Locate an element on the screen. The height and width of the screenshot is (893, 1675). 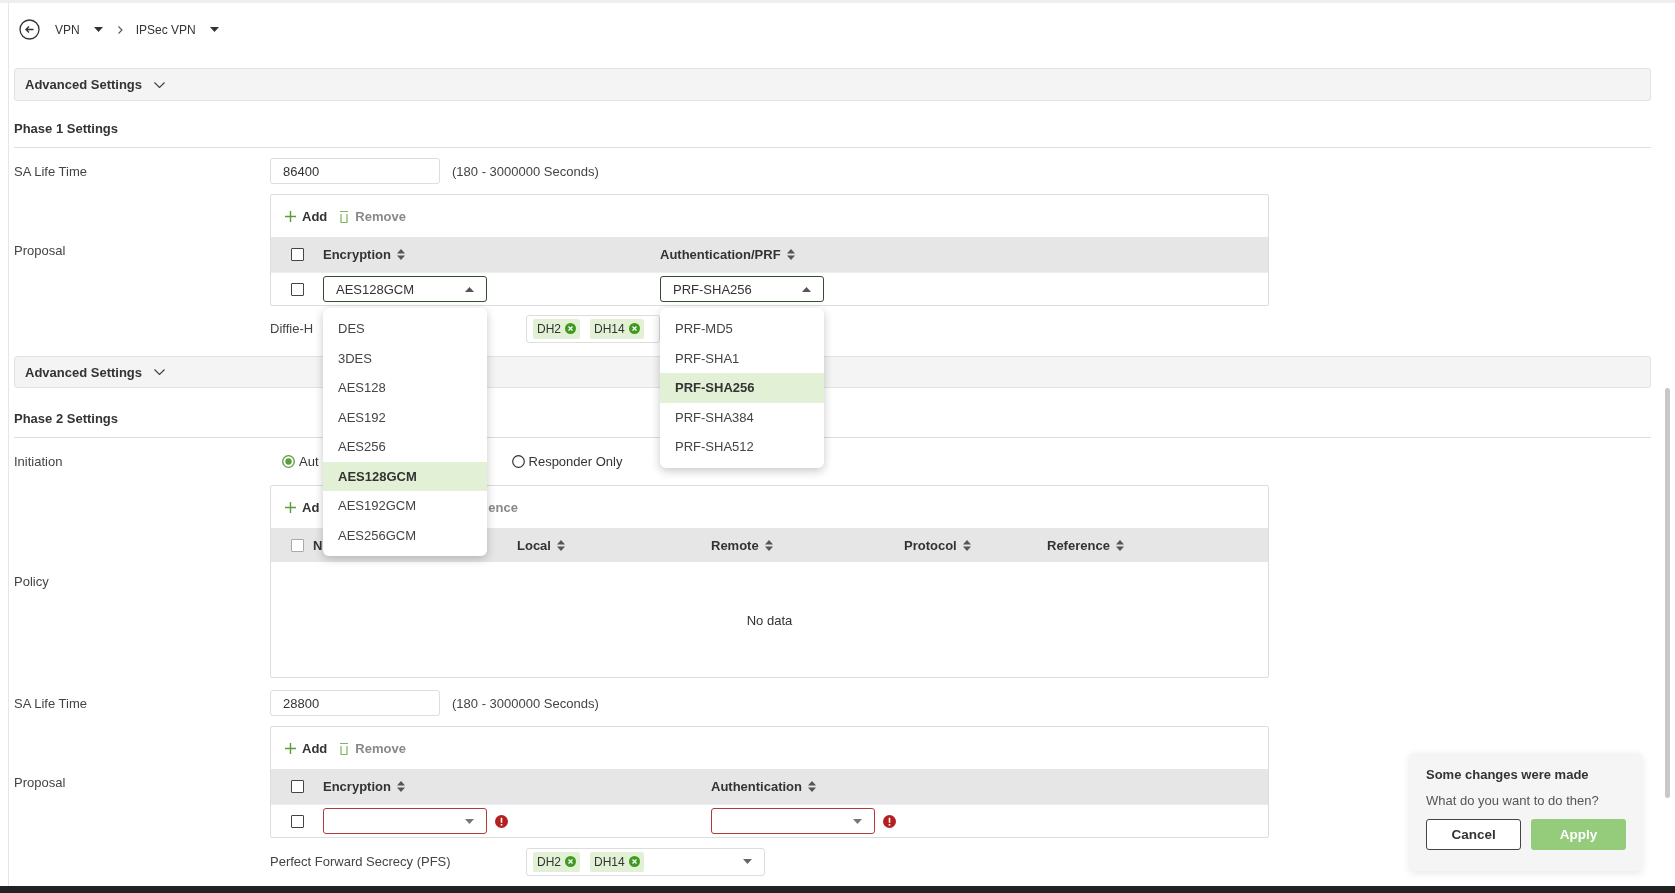
section-title: Phase 1 Settings is located at coordinates (832, 124).